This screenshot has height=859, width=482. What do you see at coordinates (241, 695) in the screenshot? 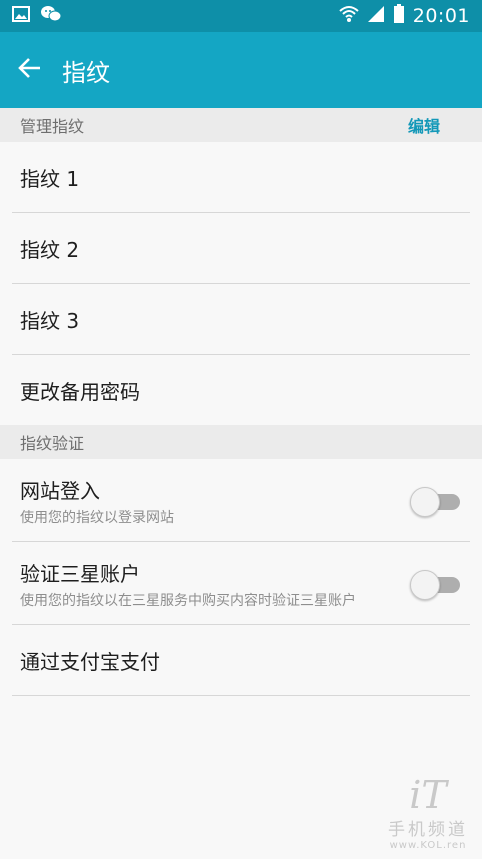
I see `divider` at bounding box center [241, 695].